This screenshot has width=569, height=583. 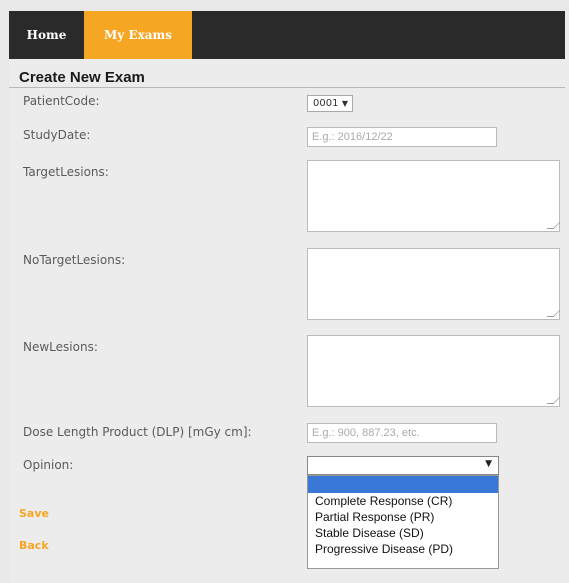 What do you see at coordinates (61, 101) in the screenshot?
I see `patient-code-label: PatientCode:` at bounding box center [61, 101].